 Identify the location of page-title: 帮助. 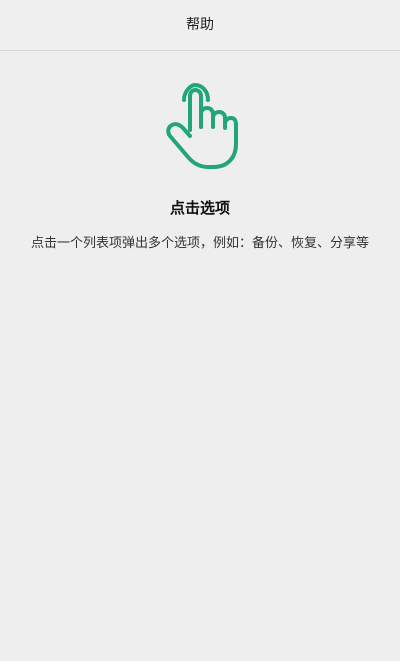
(200, 25).